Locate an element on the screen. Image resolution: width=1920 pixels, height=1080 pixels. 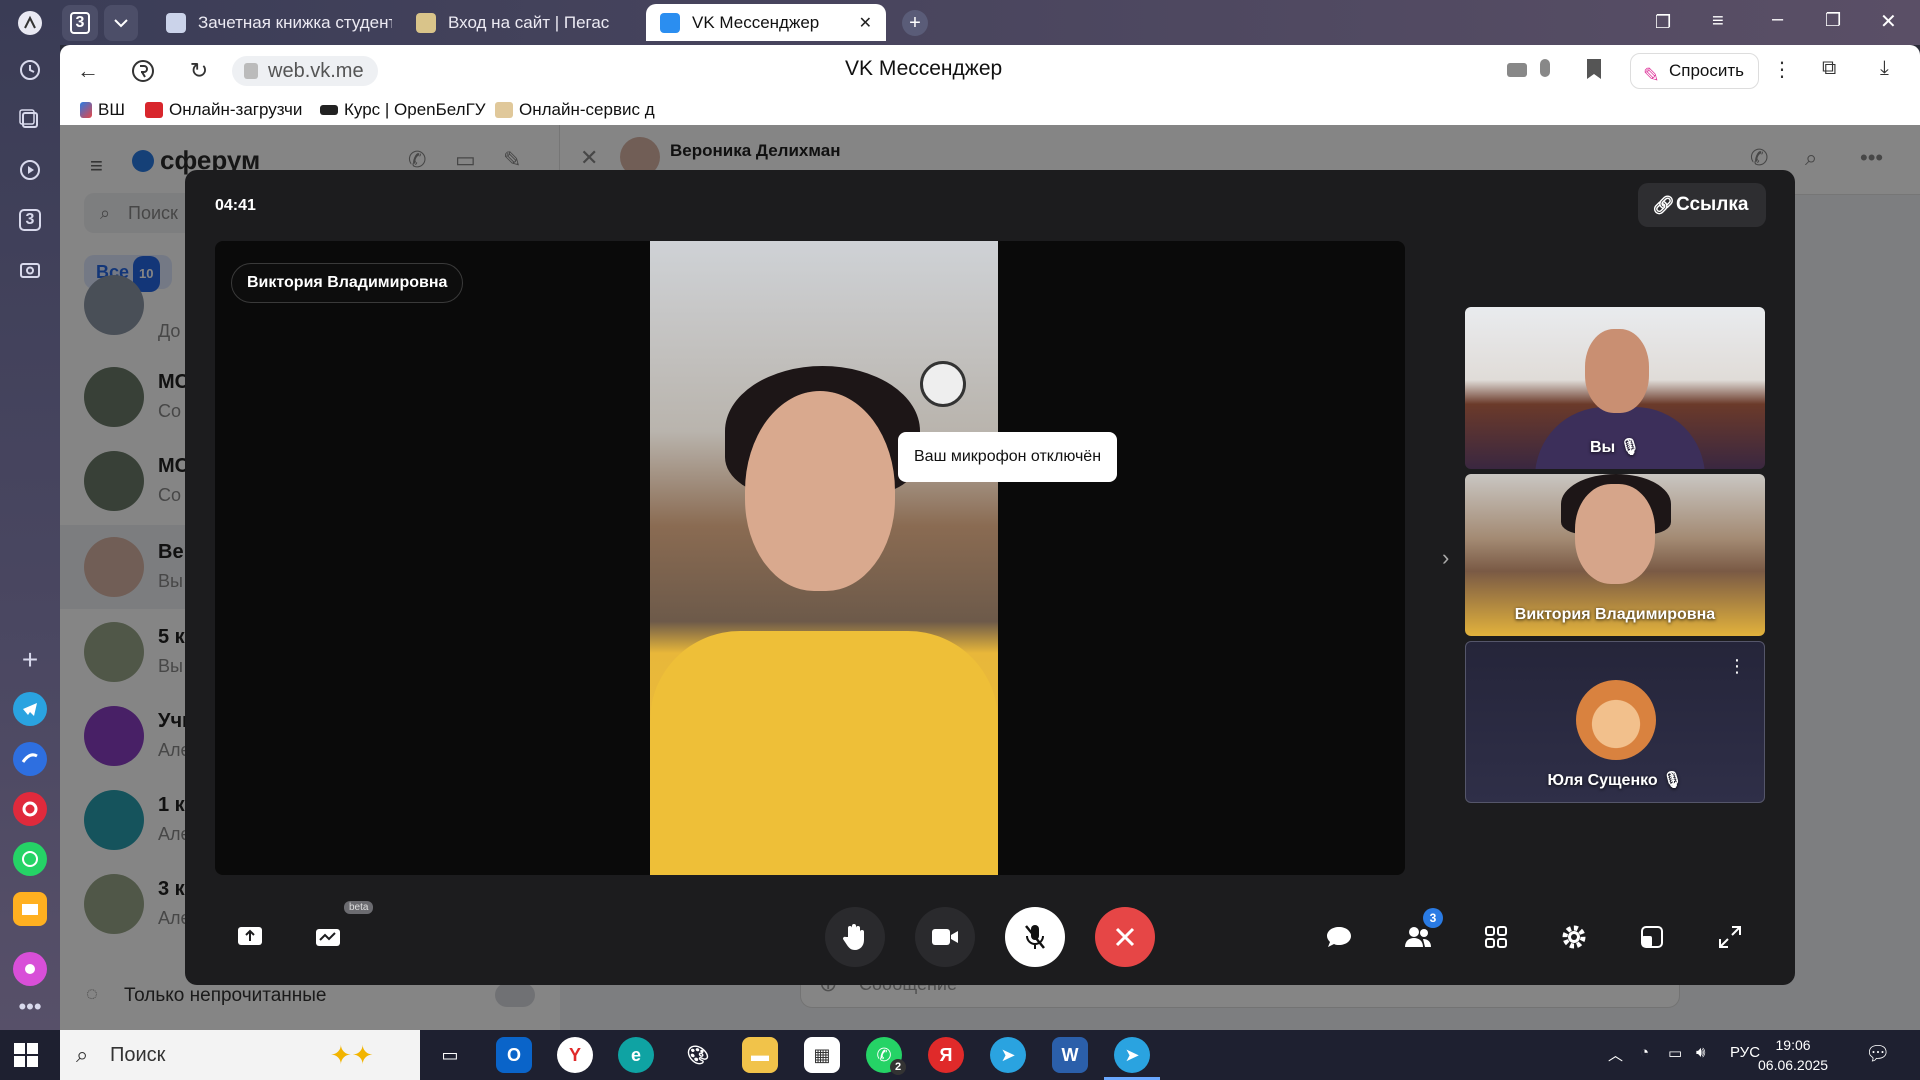
camera-permission-icon is located at coordinates (1517, 70).